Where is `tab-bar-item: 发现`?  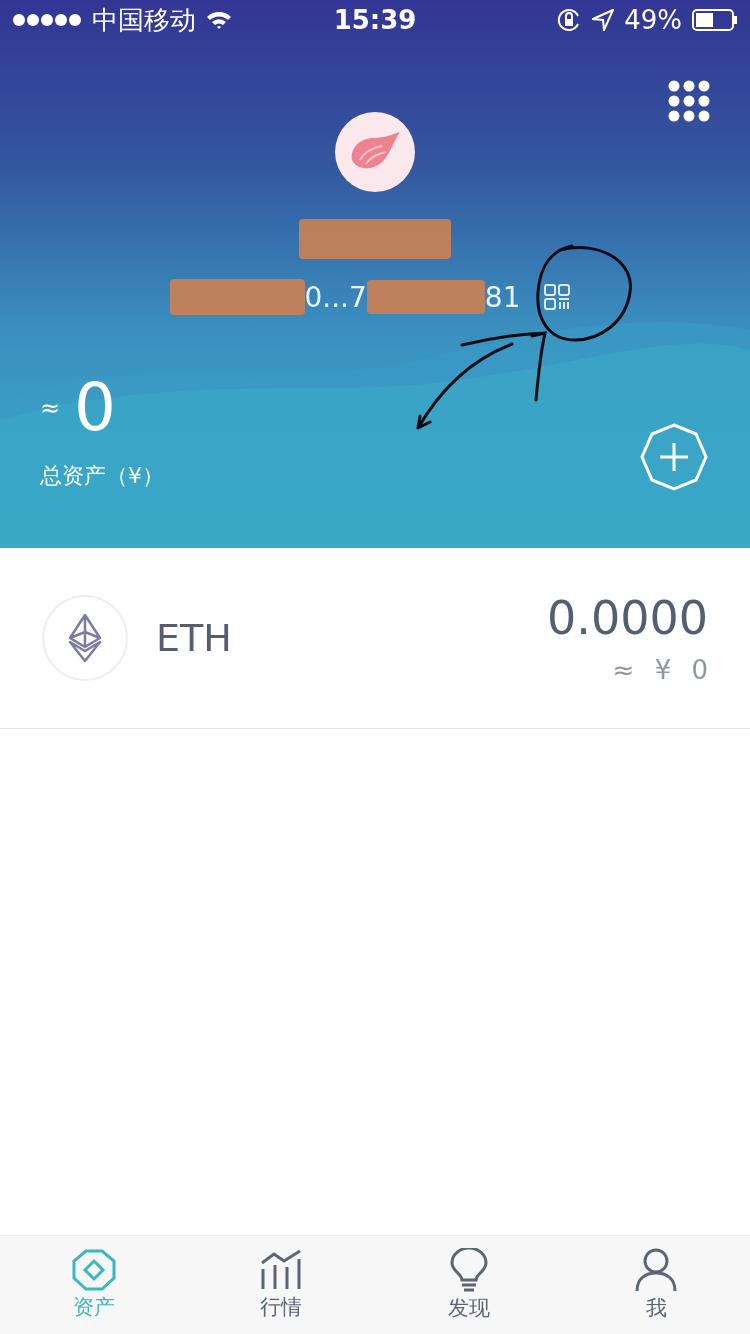 tab-bar-item: 发现 is located at coordinates (469, 1285).